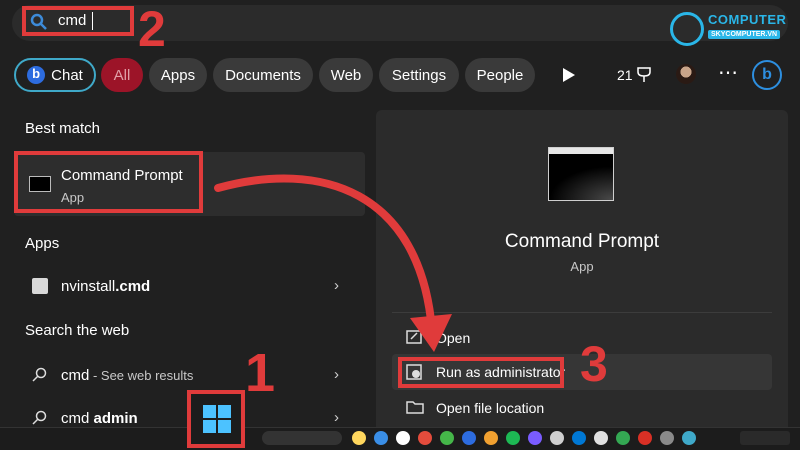 The height and width of the screenshot is (450, 800). Describe the element at coordinates (582, 241) in the screenshot. I see `detail-app-name: Command Prompt` at that location.